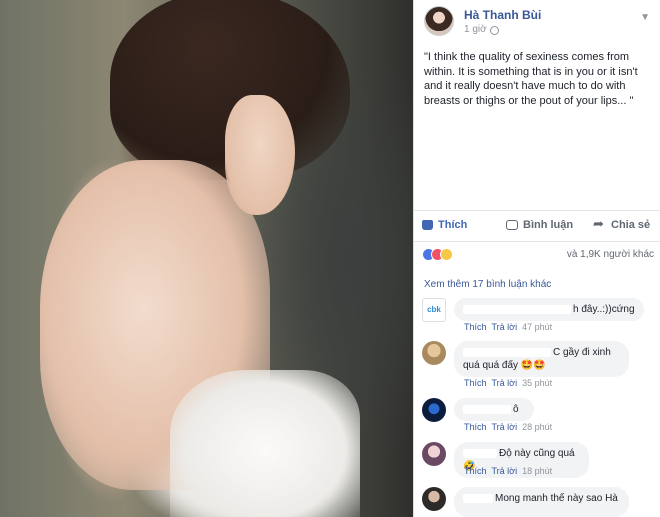 Image resolution: width=660 pixels, height=517 pixels. What do you see at coordinates (556, 498) in the screenshot?
I see `comment-text: Mong manh thế này sao Hà` at bounding box center [556, 498].